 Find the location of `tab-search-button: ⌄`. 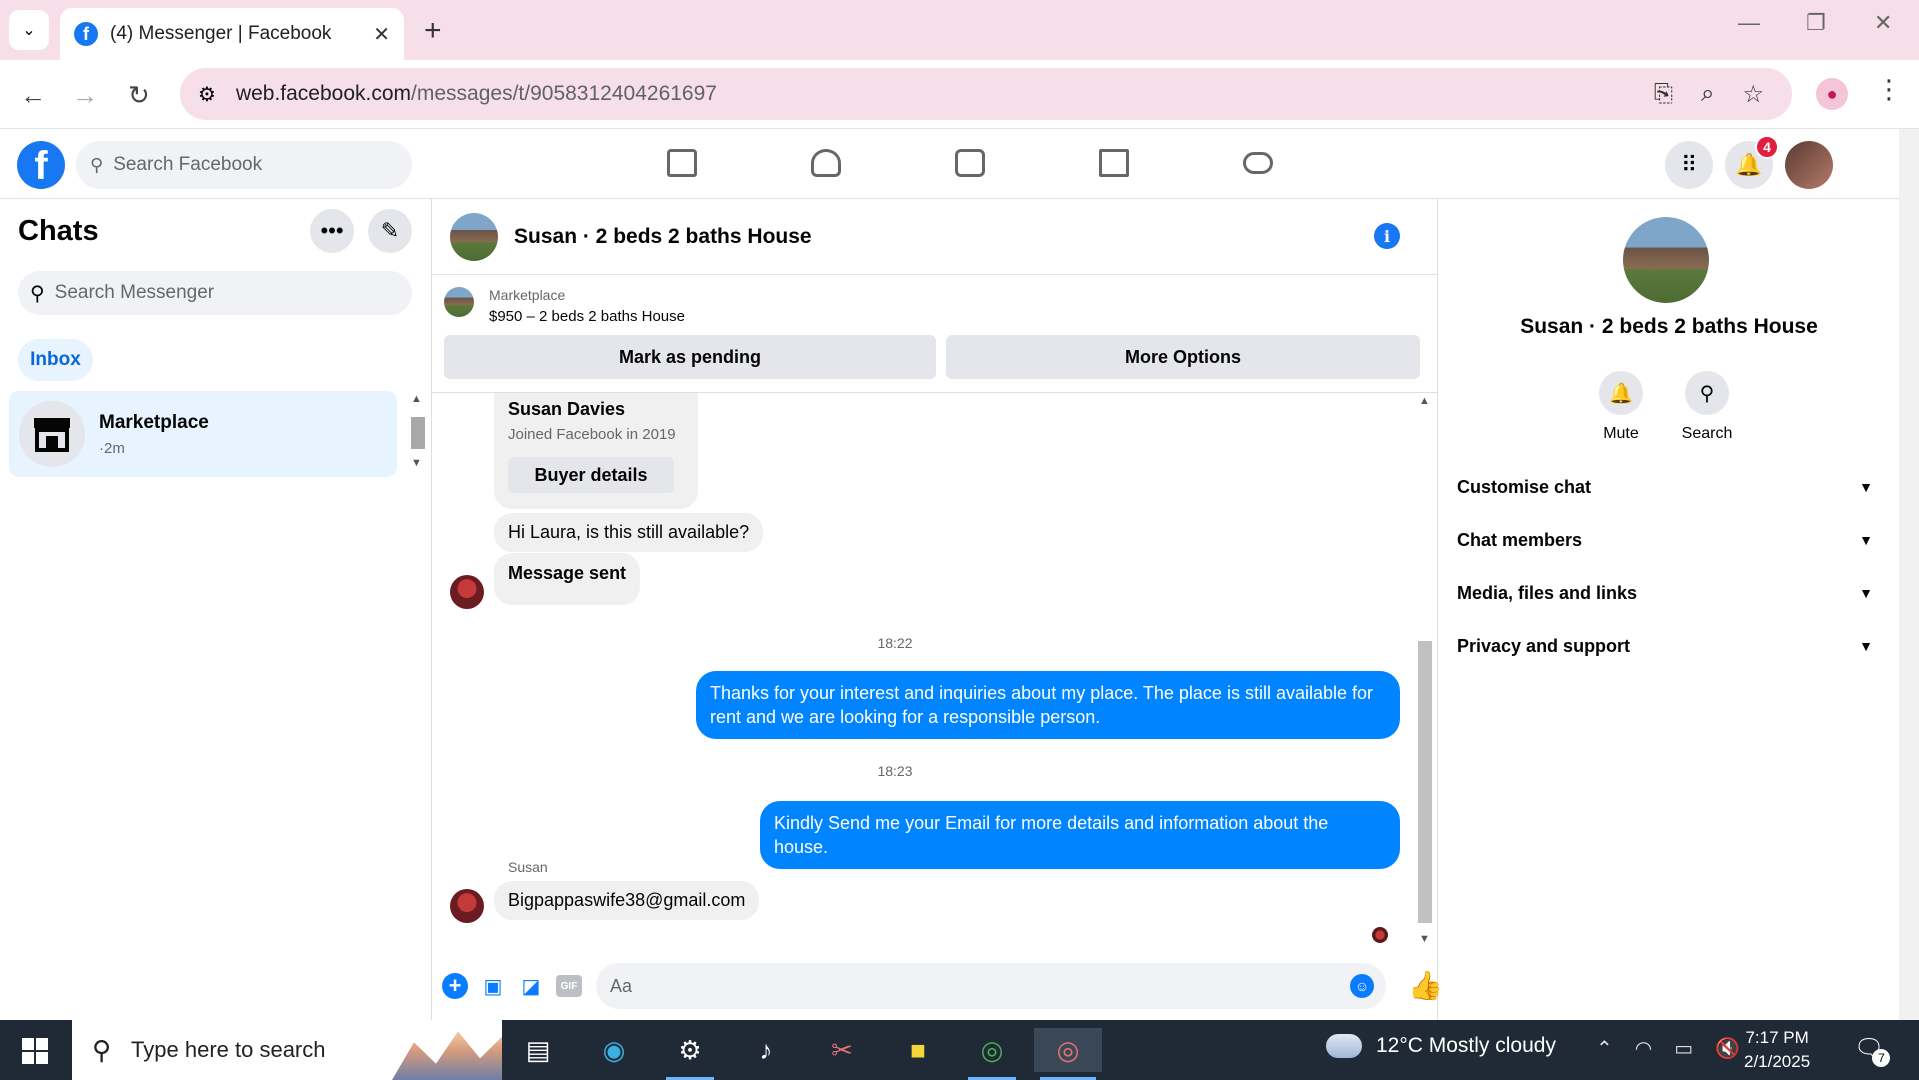

tab-search-button: ⌄ is located at coordinates (29, 30).